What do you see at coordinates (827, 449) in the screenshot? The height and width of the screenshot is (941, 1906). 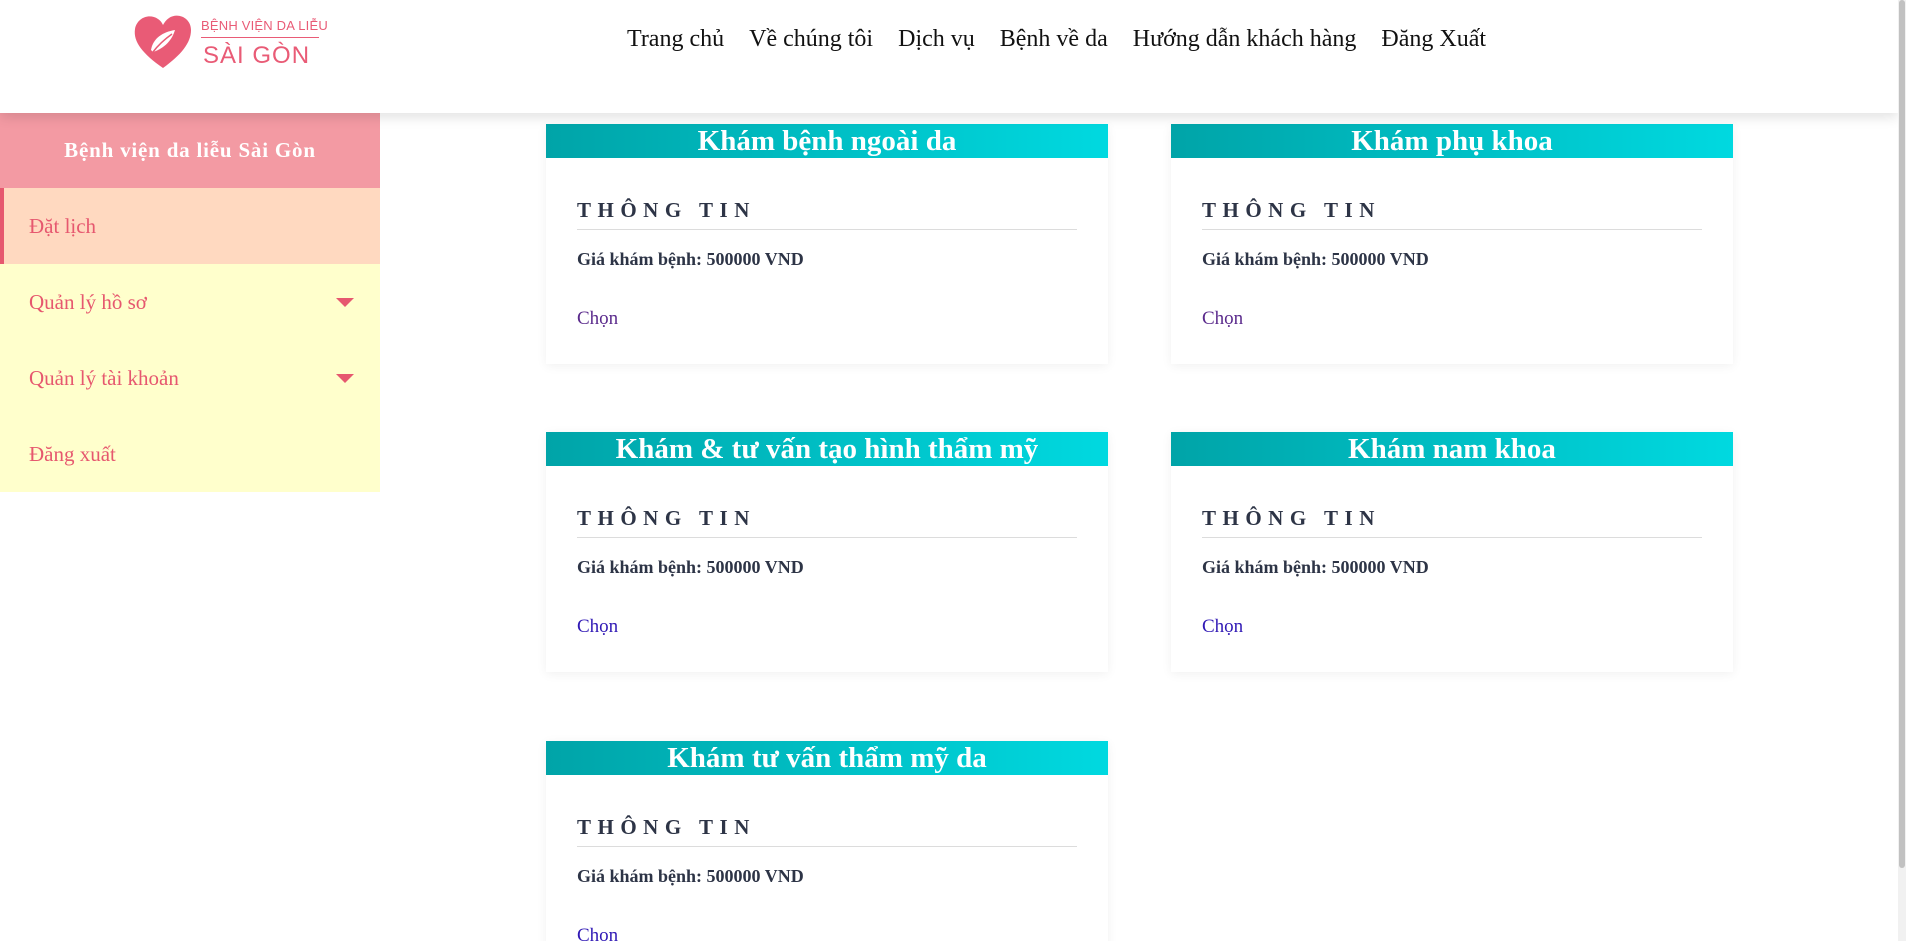 I see `card-title: Khám & tư vấn tạo hình thẩm mỹ` at bounding box center [827, 449].